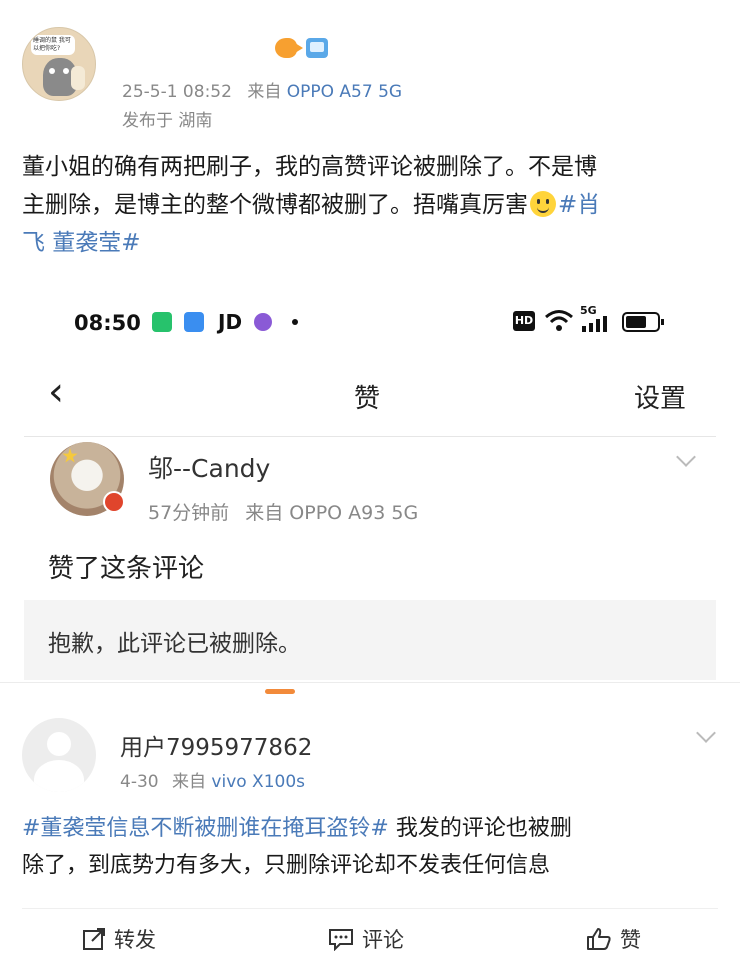  What do you see at coordinates (167, 121) in the screenshot?
I see `post-location: 发布于 湖南` at bounding box center [167, 121].